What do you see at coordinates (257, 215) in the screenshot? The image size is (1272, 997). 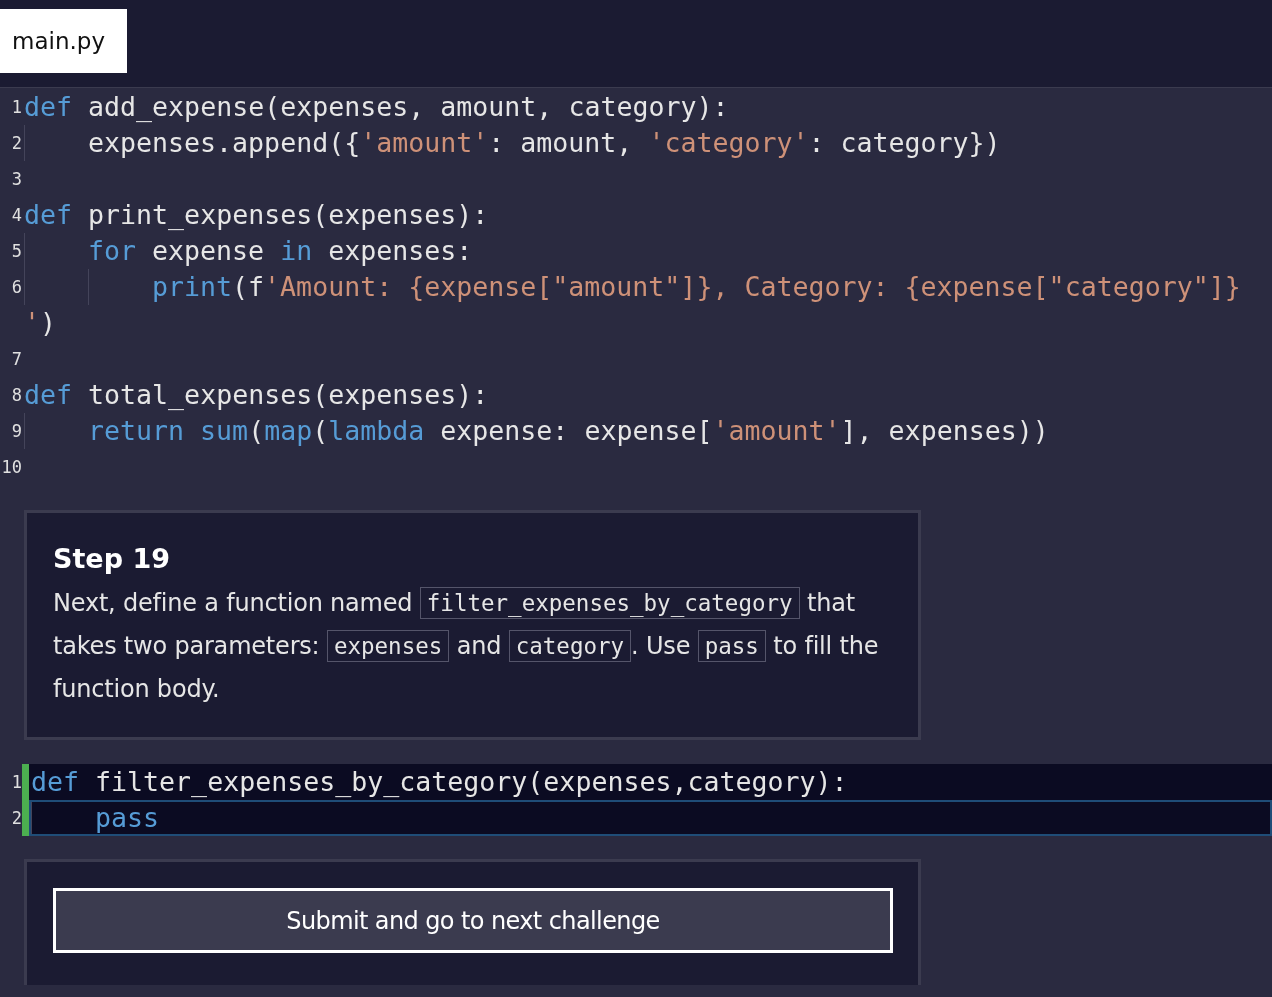 I see `code-line: def print_expenses(expenses):` at bounding box center [257, 215].